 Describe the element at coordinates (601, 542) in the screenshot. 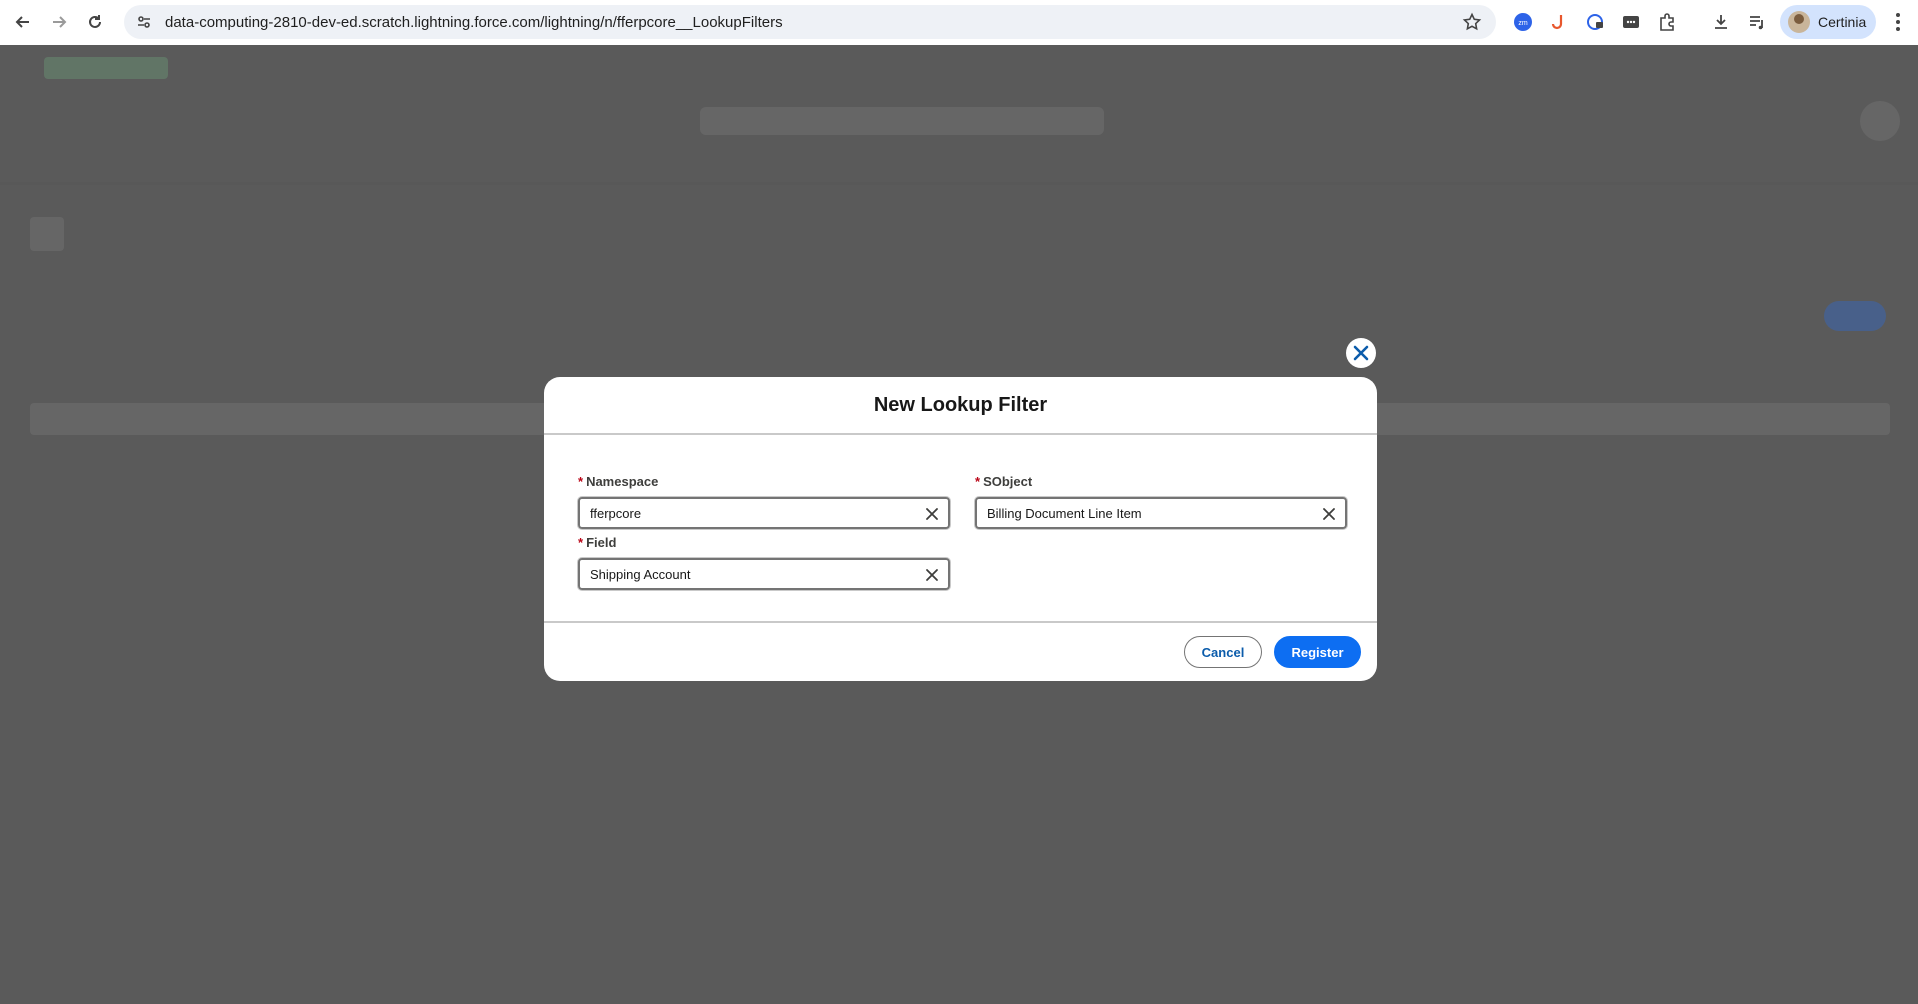

I see `field-label-text: Field` at that location.